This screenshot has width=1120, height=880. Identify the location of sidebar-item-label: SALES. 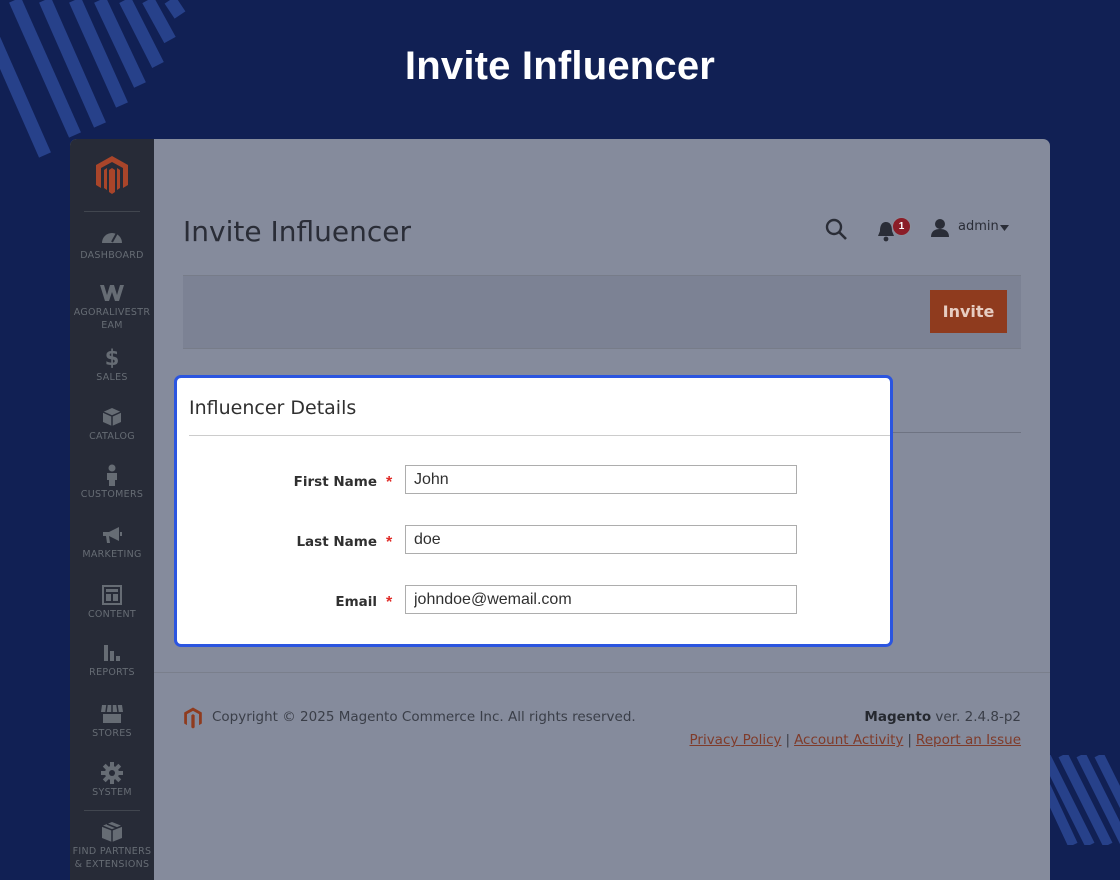
(112, 377).